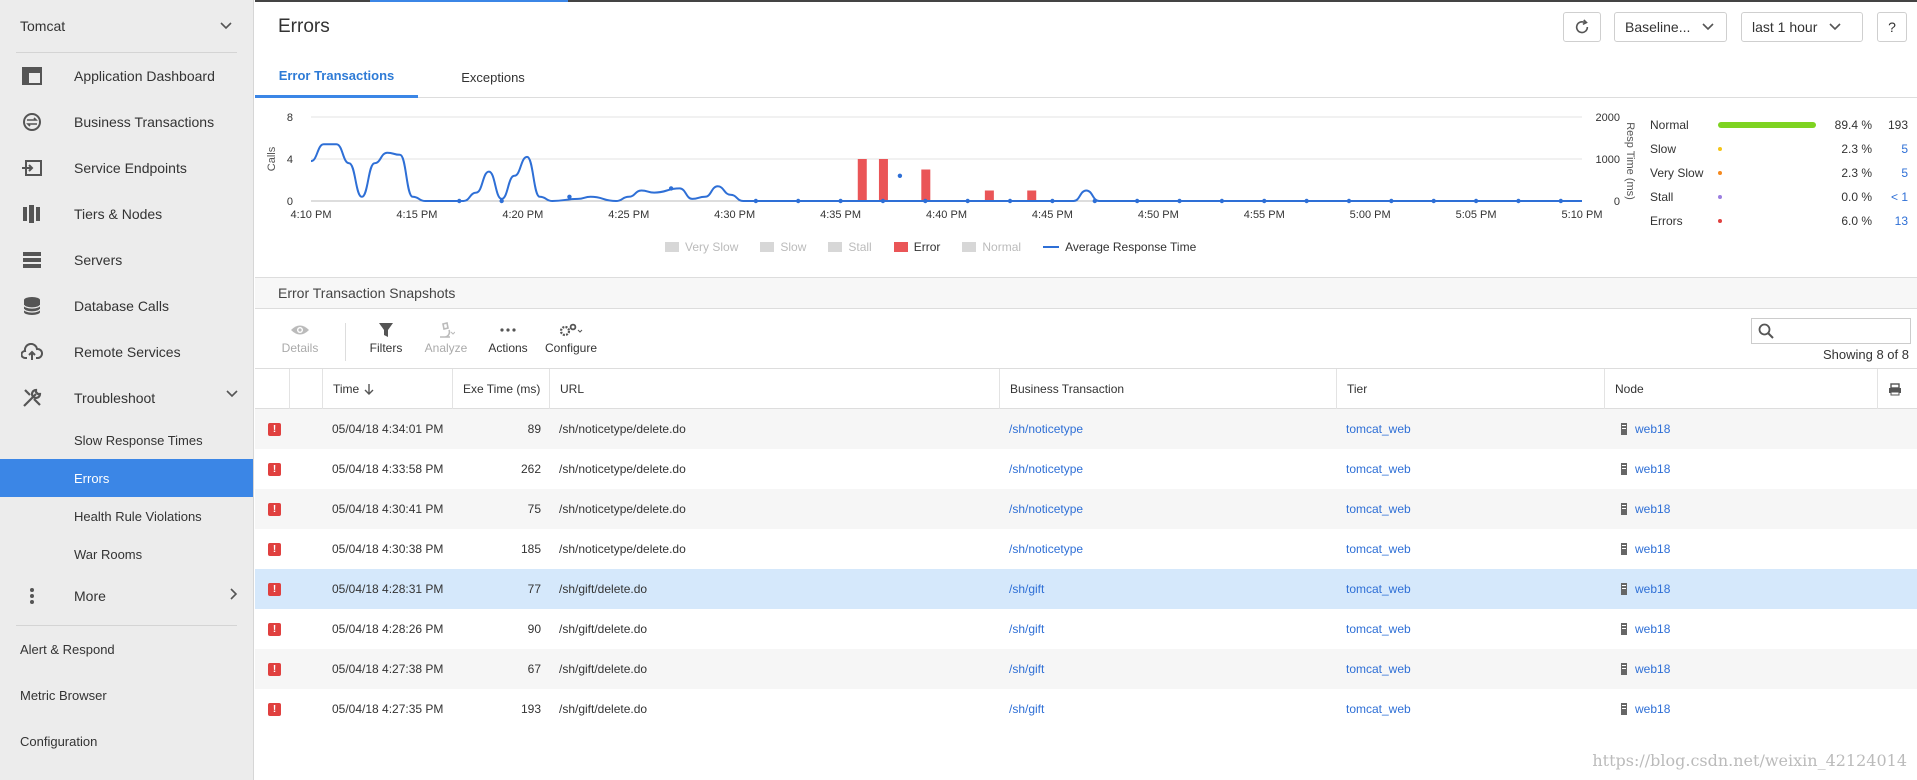 This screenshot has height=780, width=1917. Describe the element at coordinates (1718, 389) in the screenshot. I see `col-node: Node` at that location.